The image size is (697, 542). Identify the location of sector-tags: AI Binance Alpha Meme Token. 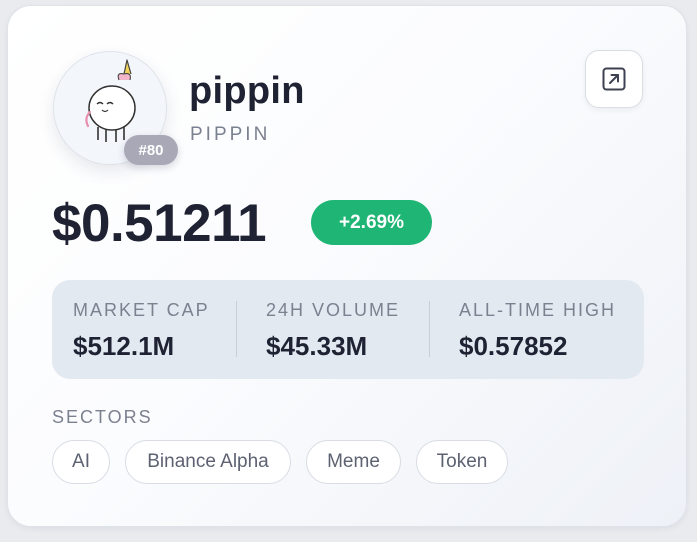
(287, 462).